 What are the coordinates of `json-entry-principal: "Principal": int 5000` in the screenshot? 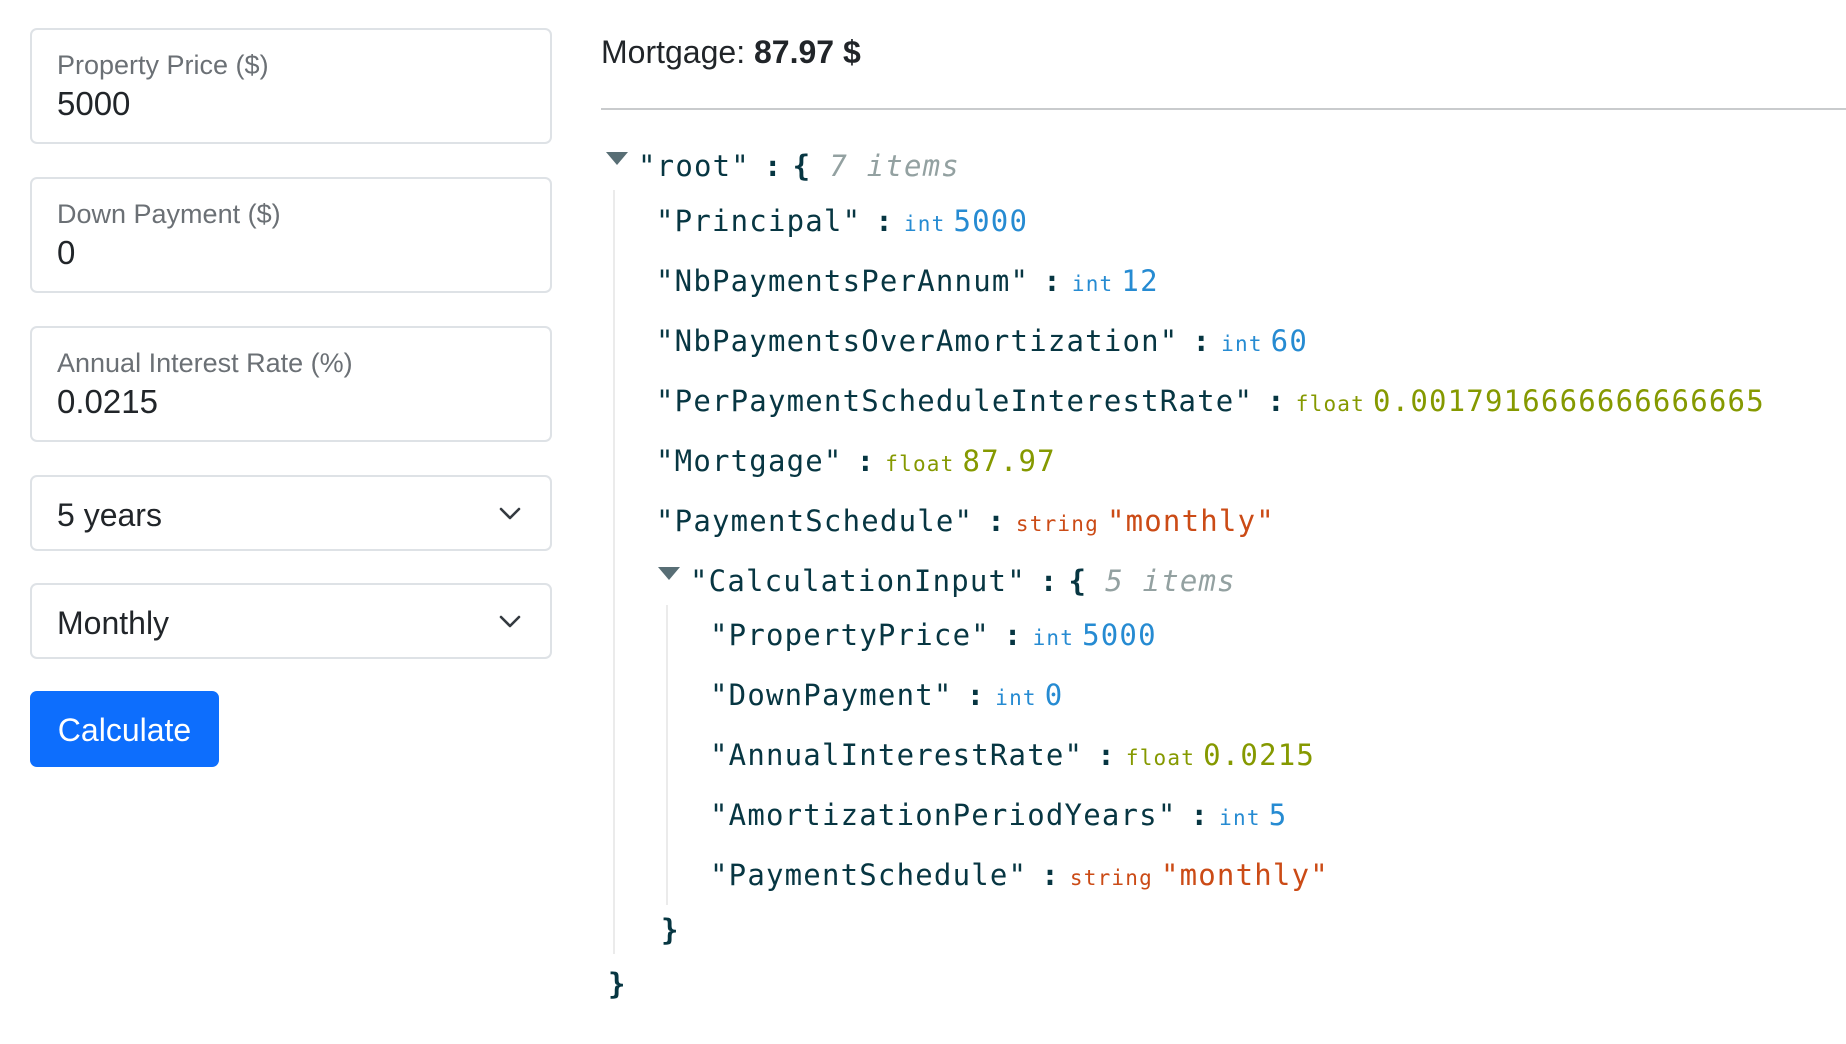 It's located at (842, 222).